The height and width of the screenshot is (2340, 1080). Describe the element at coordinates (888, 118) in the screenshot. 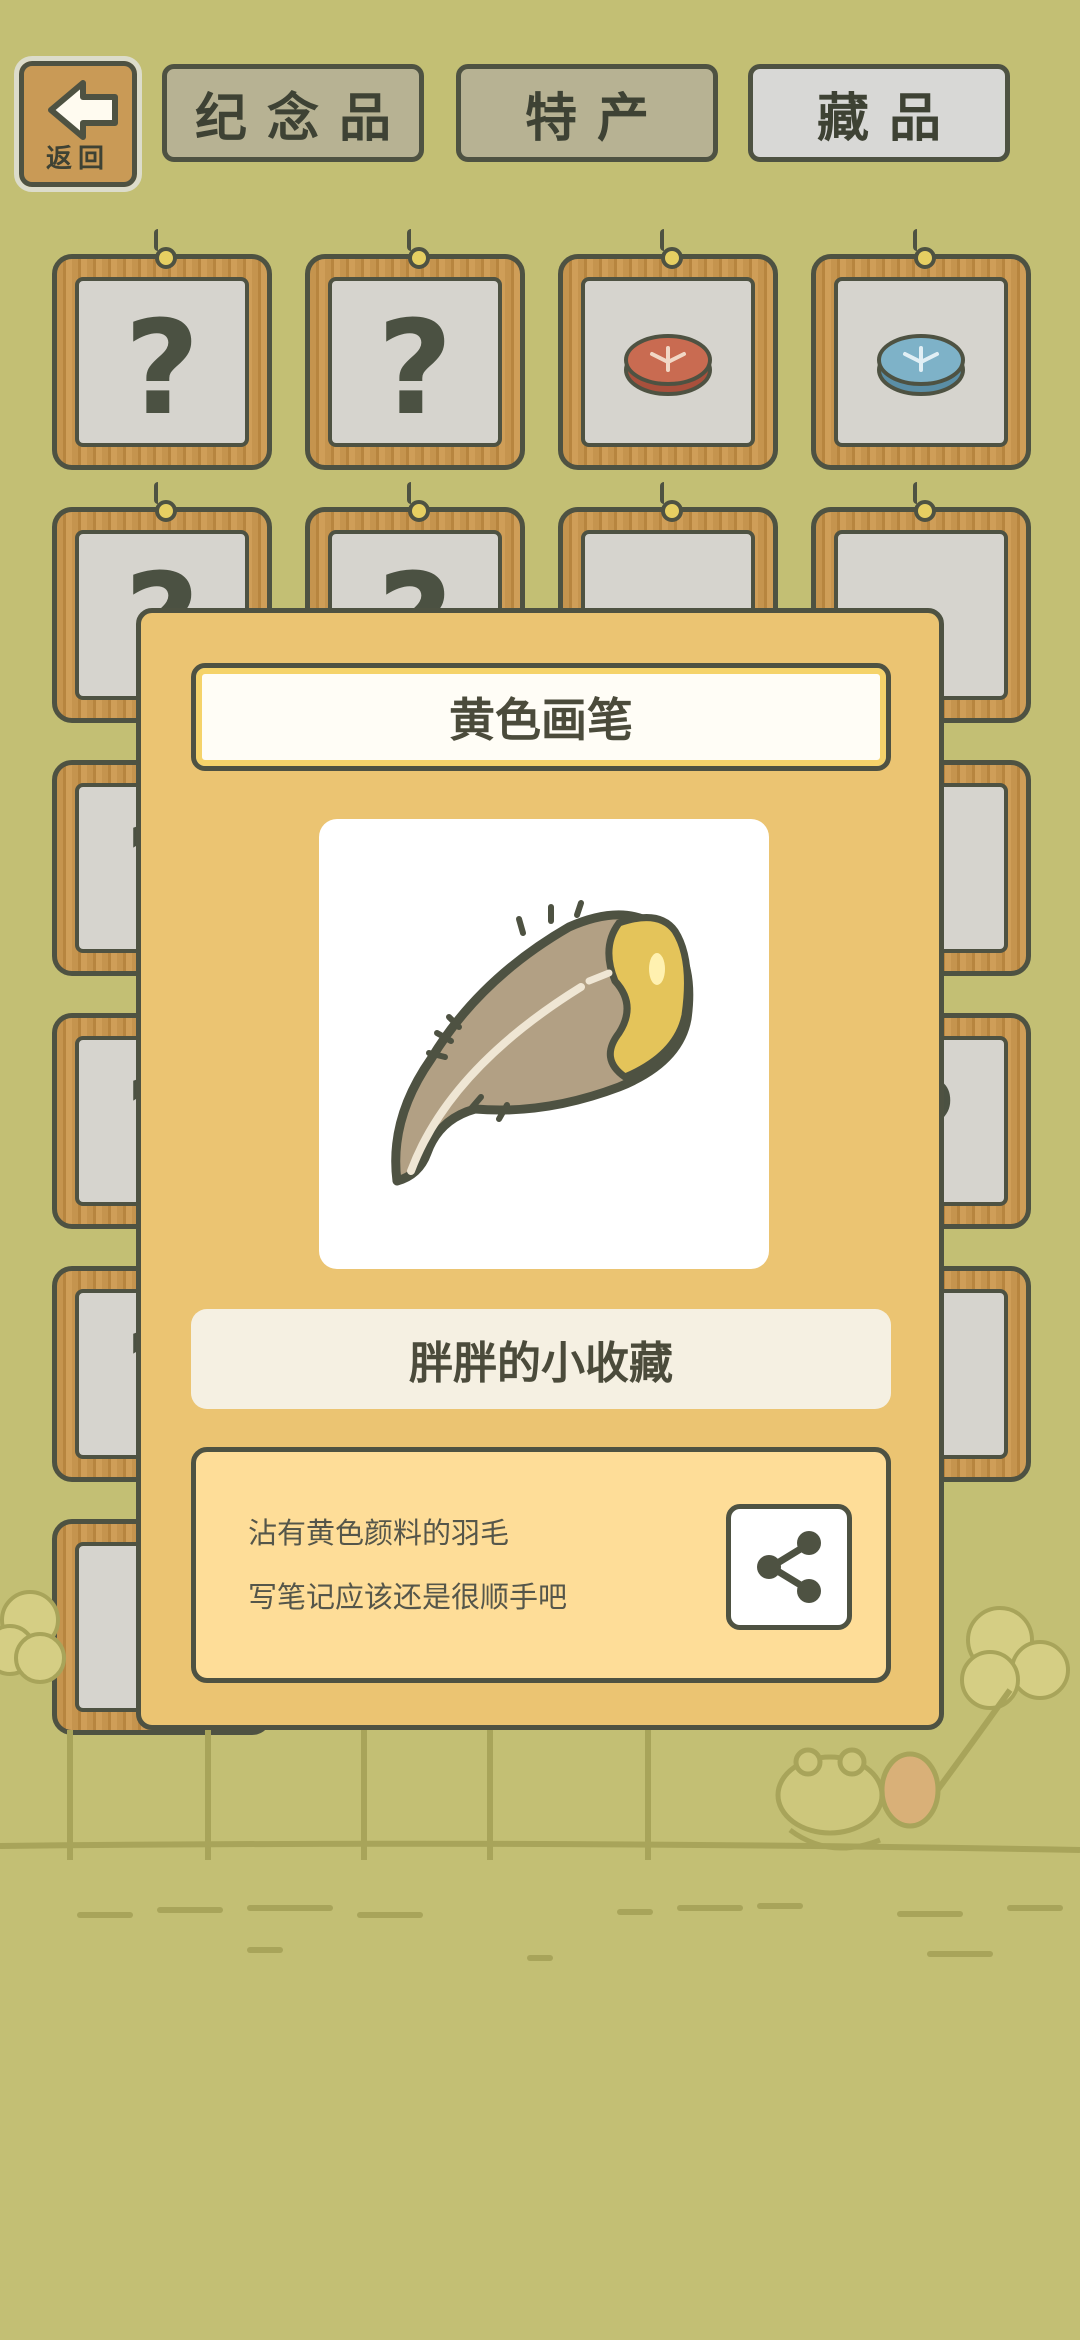

I see `tab-collectibles-label: 藏品` at that location.